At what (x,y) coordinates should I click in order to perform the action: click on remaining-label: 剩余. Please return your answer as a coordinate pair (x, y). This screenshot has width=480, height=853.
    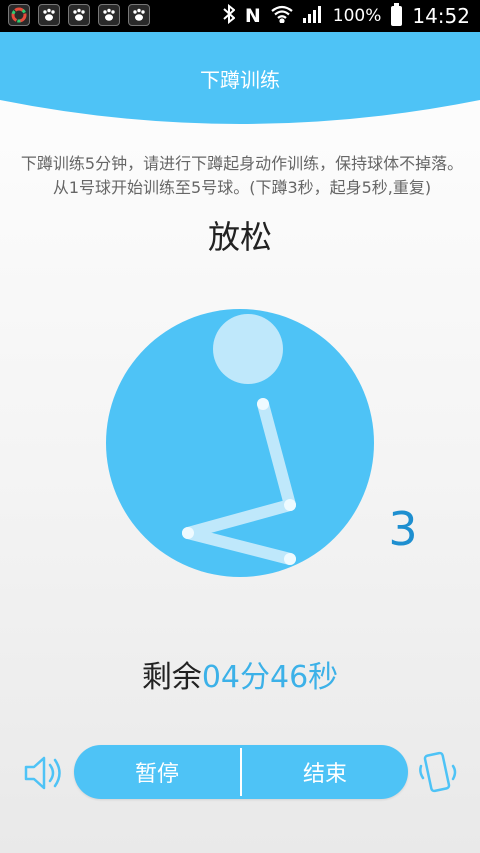
    Looking at the image, I should click on (171, 677).